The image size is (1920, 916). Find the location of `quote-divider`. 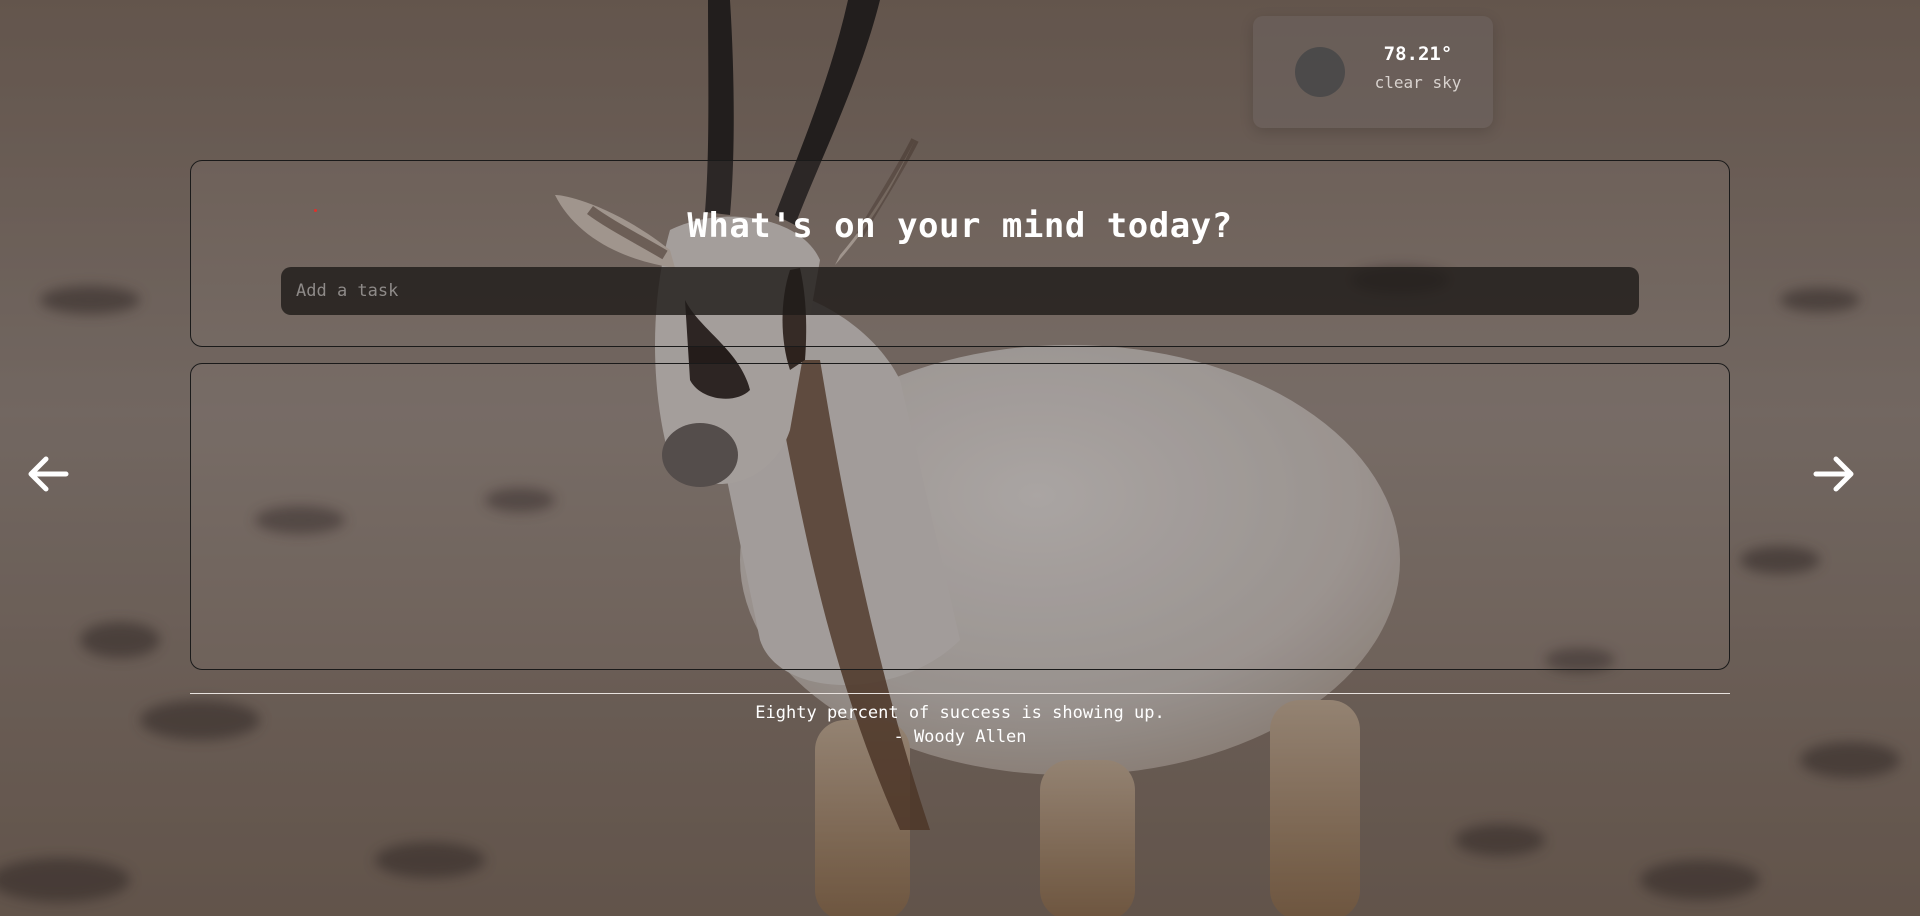

quote-divider is located at coordinates (960, 693).